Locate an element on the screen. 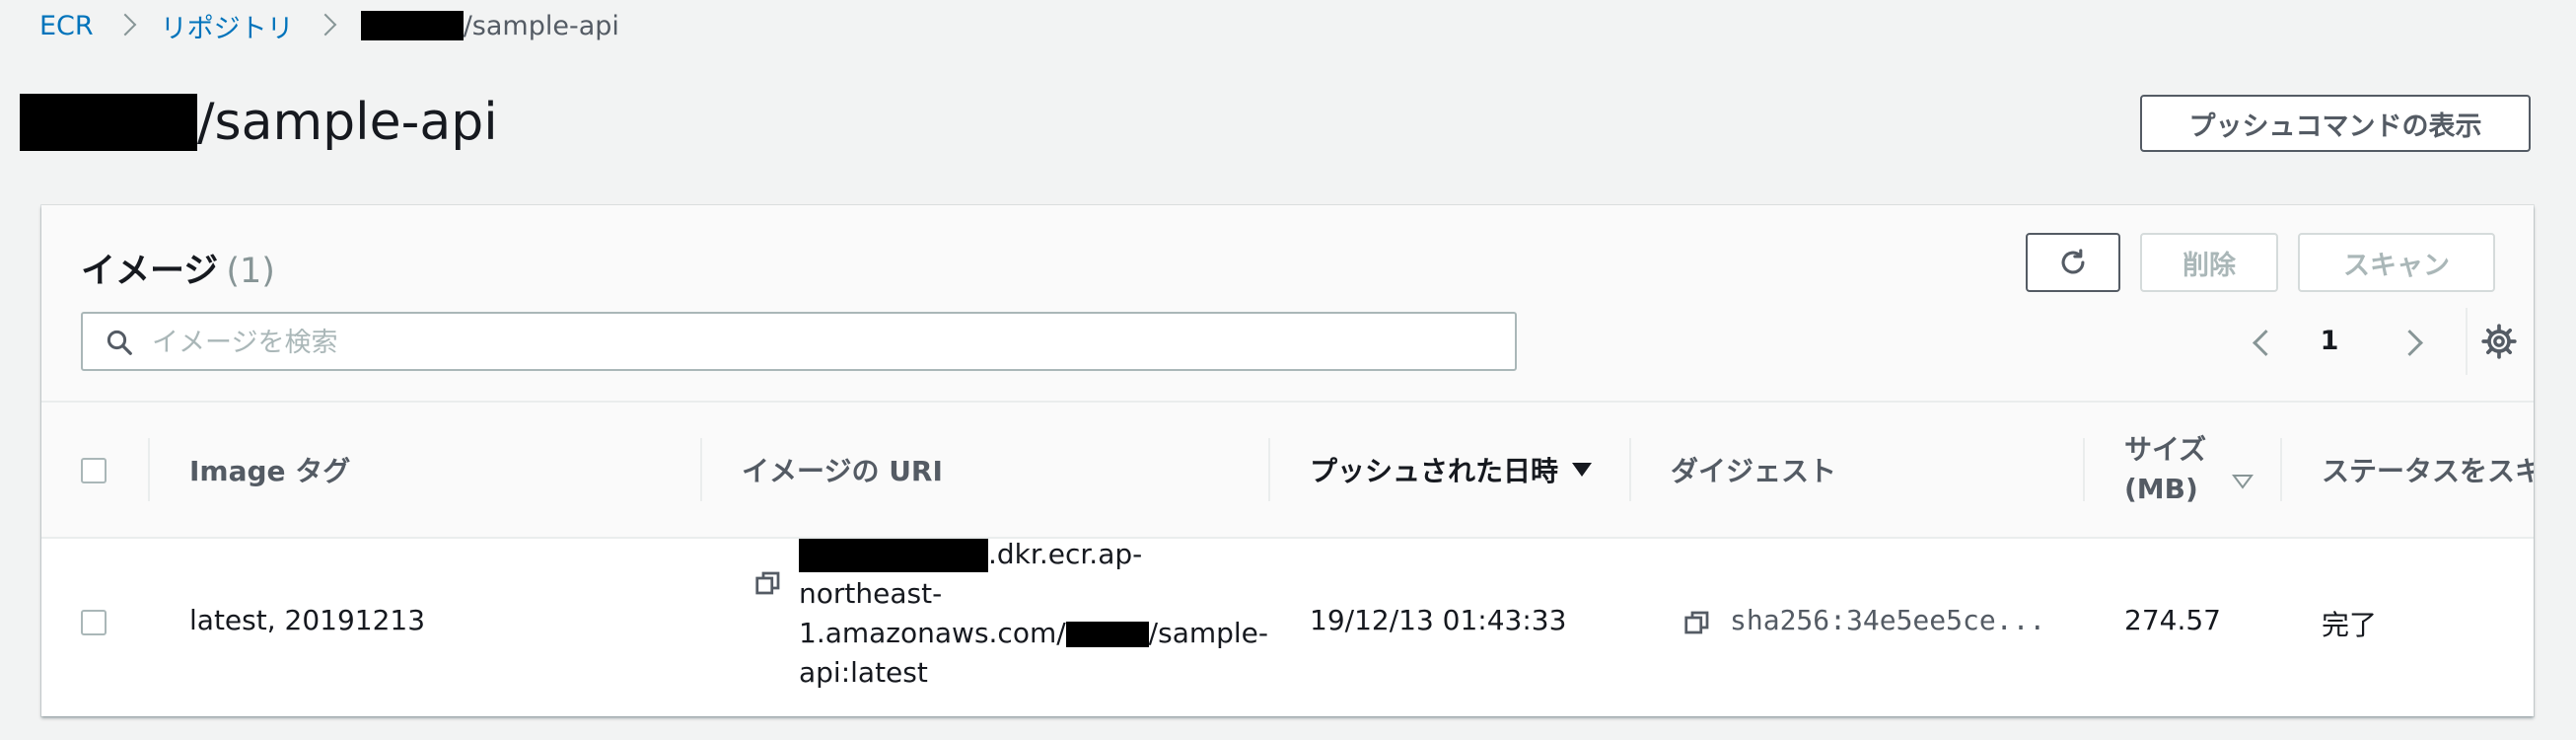 Image resolution: width=2576 pixels, height=740 pixels. image-uri-part: 1.amazonaws.com/ is located at coordinates (933, 633).